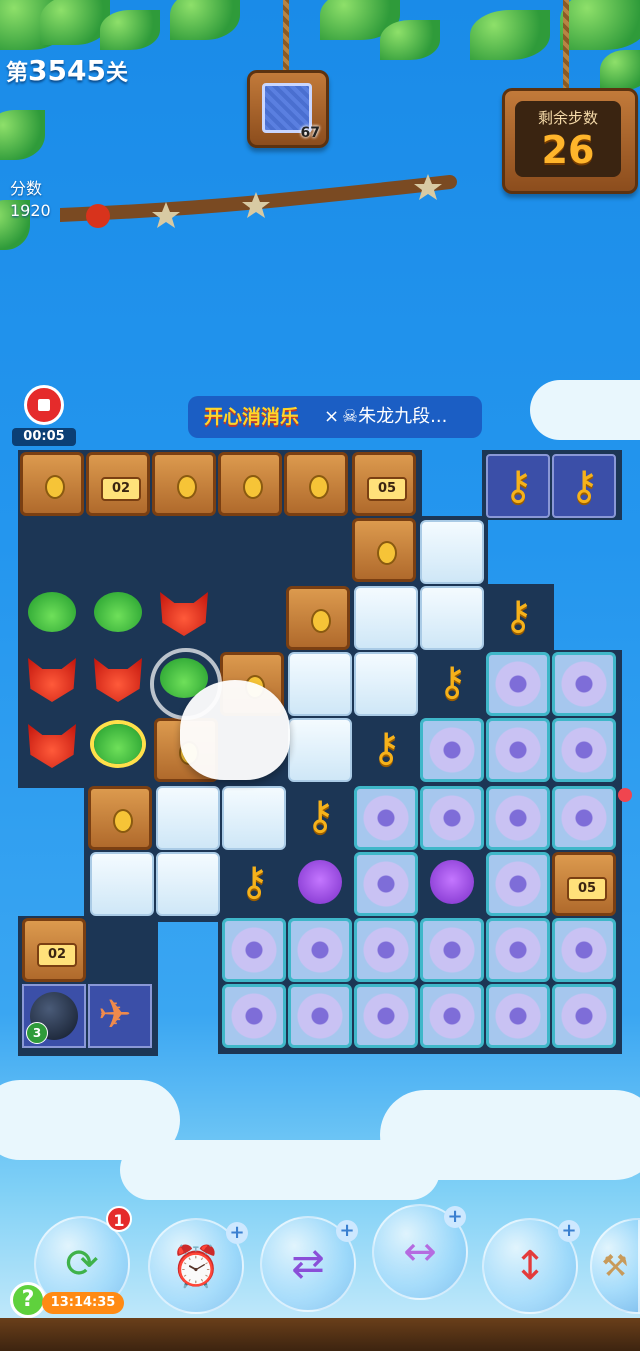 This screenshot has height=1351, width=640. I want to click on hammer-icon: ⚒, so click(615, 1266).